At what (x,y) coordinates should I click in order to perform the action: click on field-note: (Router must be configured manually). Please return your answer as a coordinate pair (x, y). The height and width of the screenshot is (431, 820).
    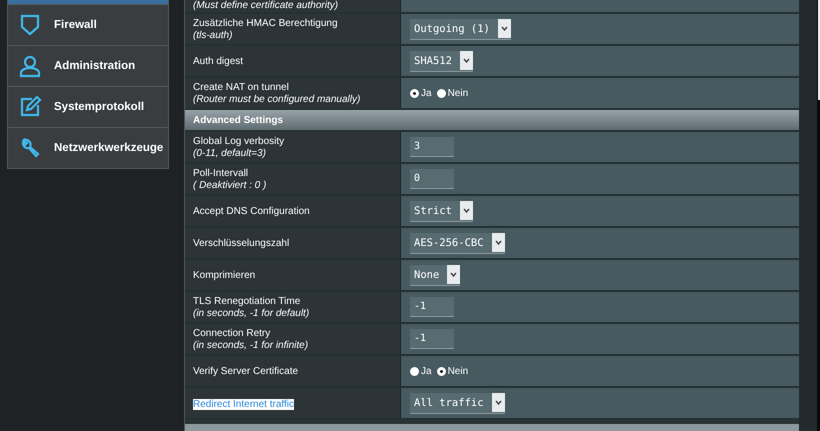
    Looking at the image, I should click on (277, 100).